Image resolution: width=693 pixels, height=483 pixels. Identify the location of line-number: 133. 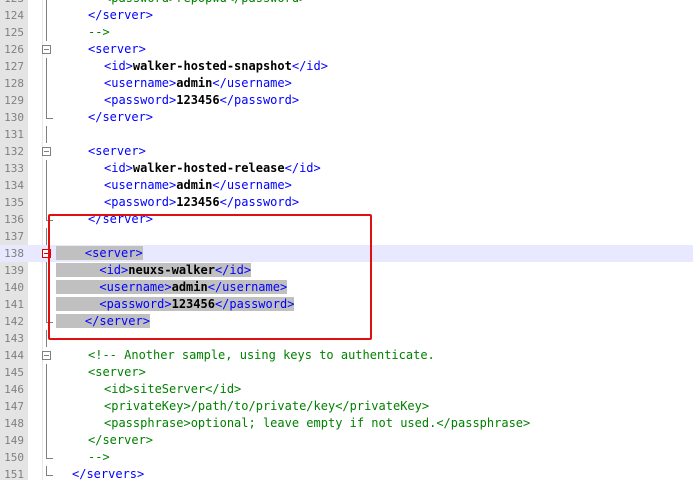
(14, 168).